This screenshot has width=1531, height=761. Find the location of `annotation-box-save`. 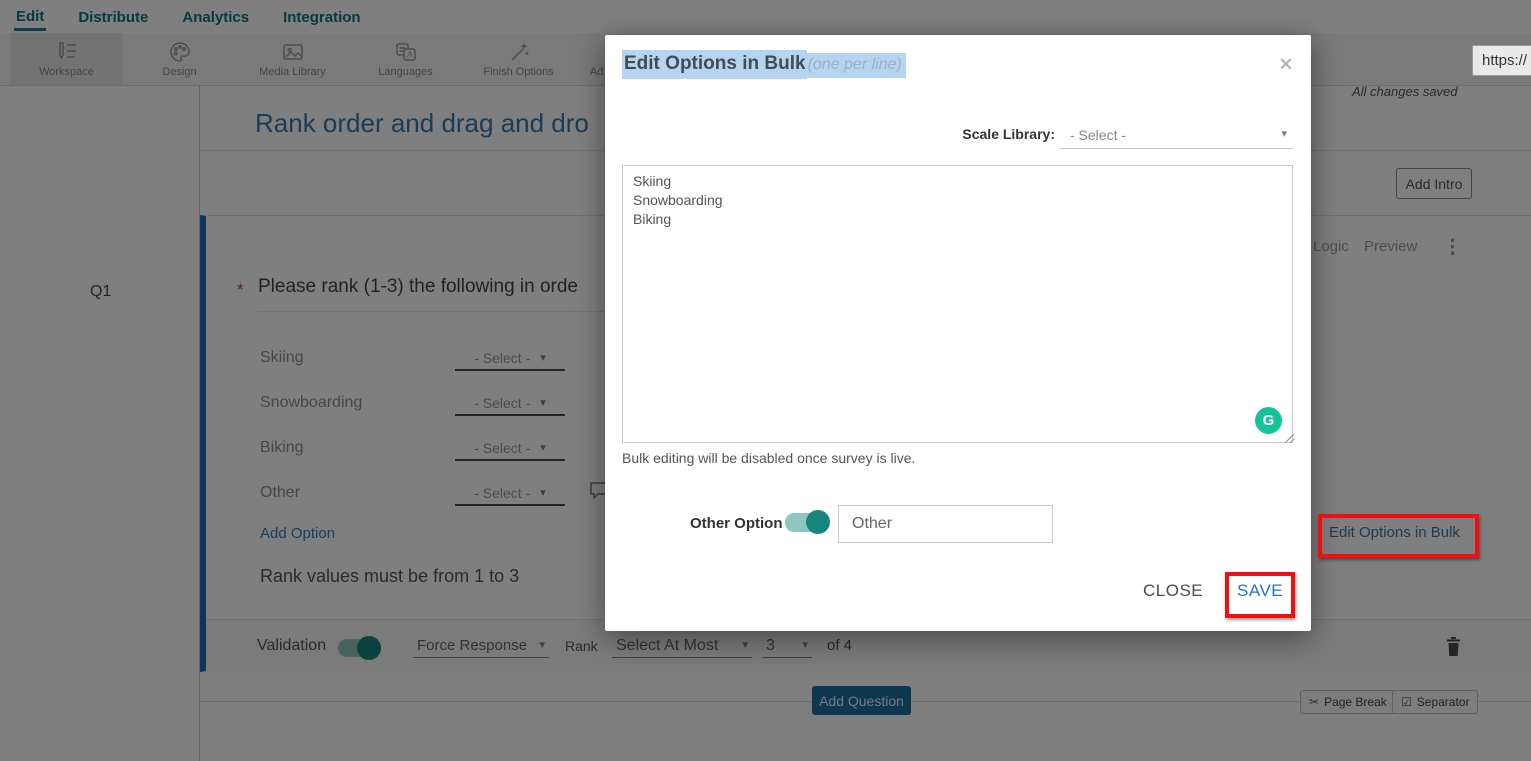

annotation-box-save is located at coordinates (1260, 595).